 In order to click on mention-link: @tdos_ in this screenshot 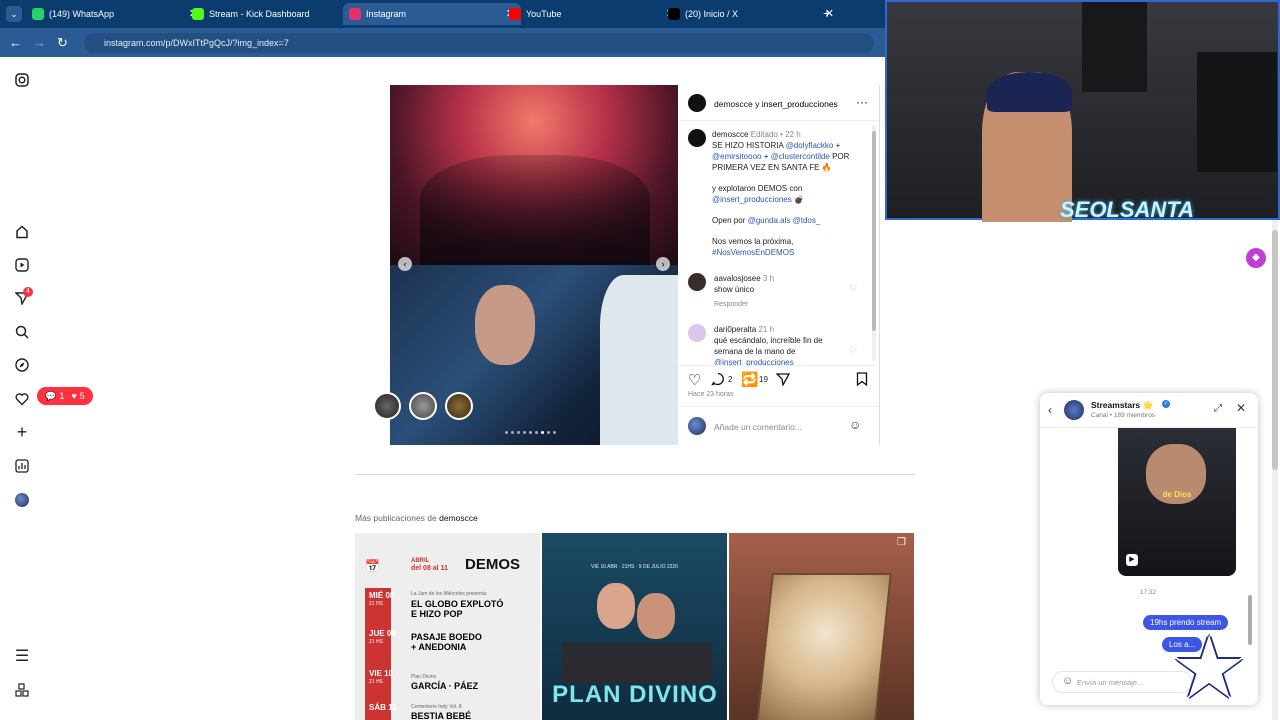, I will do `click(805, 220)`.